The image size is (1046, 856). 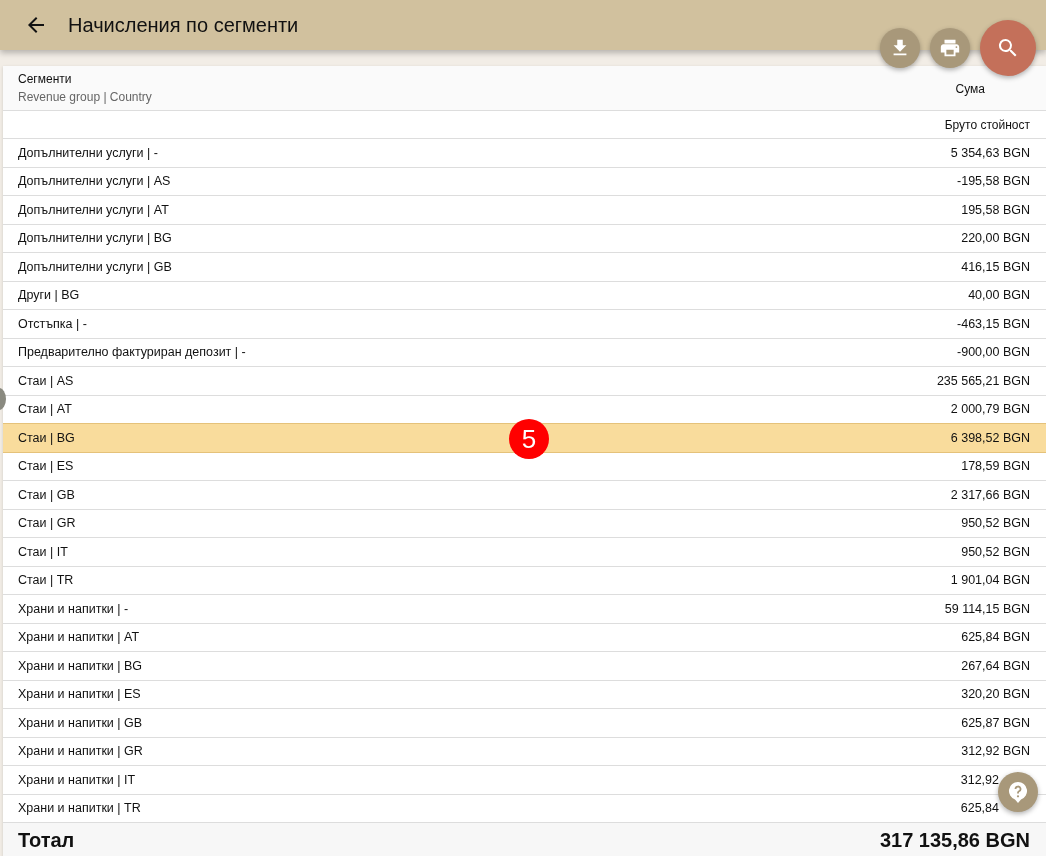 I want to click on amount-cell: 6 398,52 BGN, so click(x=990, y=437).